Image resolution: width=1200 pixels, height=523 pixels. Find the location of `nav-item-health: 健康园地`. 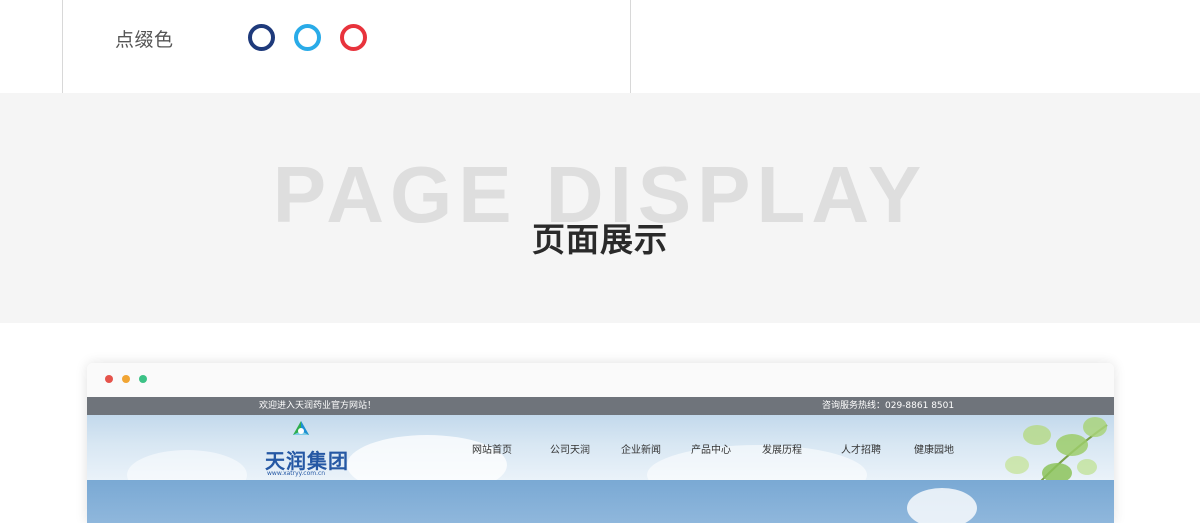

nav-item-health: 健康园地 is located at coordinates (934, 448).